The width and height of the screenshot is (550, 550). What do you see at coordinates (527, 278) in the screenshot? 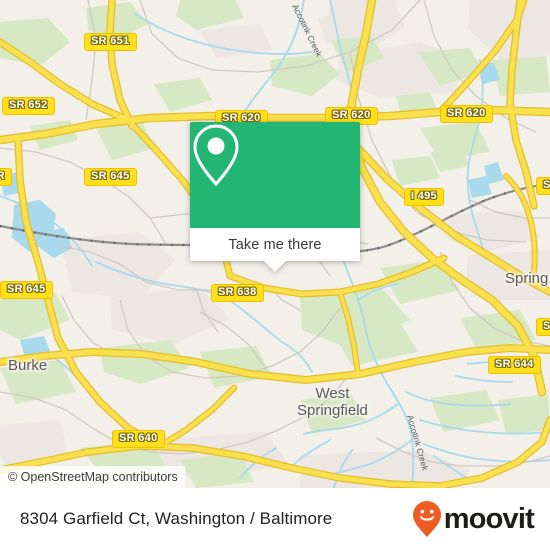
I see `place-label-springfield-edge: Spring` at bounding box center [527, 278].